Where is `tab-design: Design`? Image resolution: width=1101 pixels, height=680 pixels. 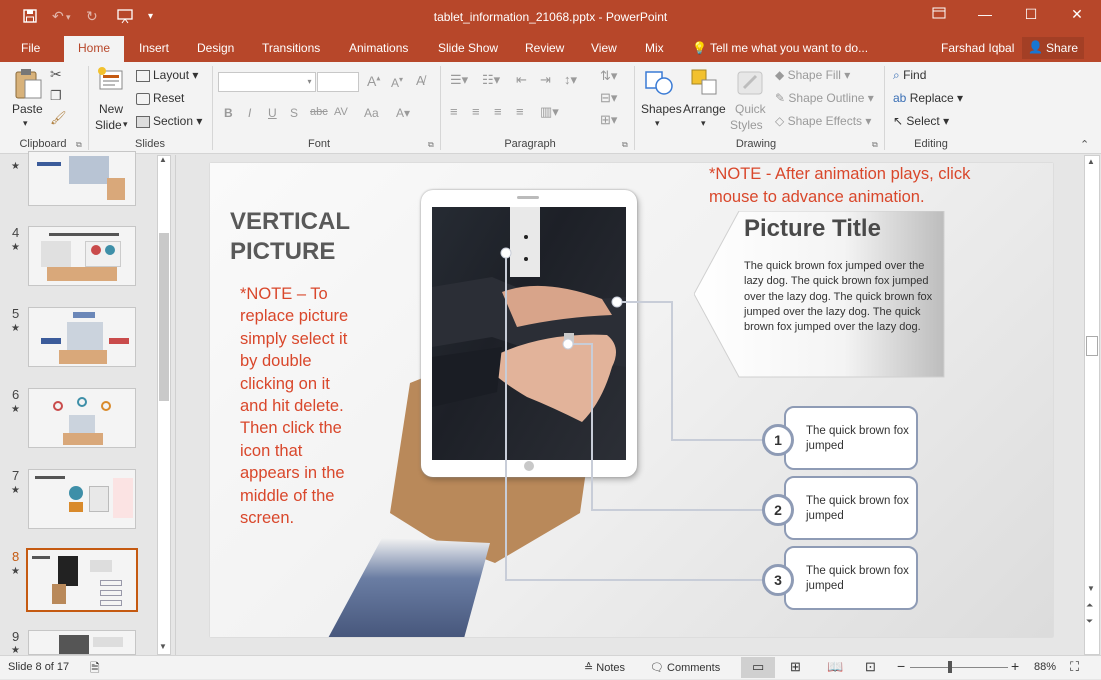
tab-design: Design is located at coordinates (215, 48).